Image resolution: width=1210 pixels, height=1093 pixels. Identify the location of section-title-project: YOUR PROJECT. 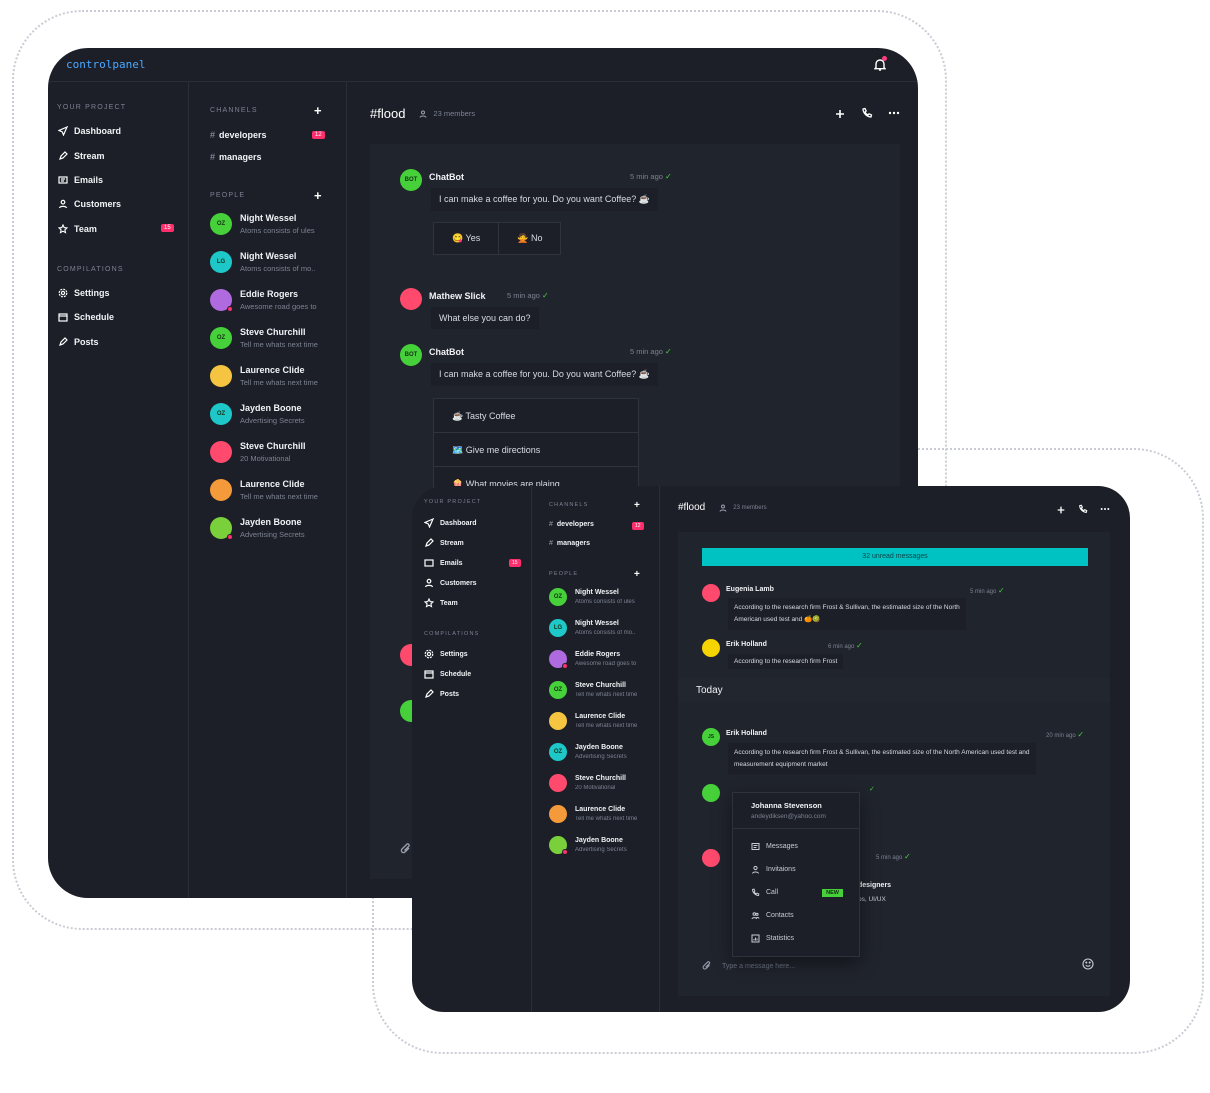
(453, 502).